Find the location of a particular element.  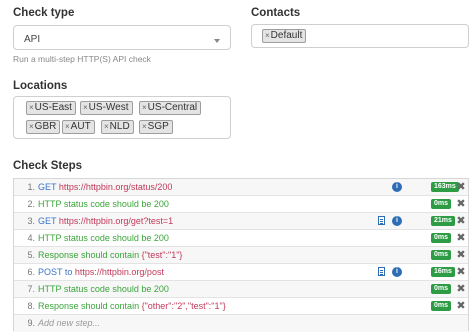

step-number: 3. is located at coordinates (31, 221).